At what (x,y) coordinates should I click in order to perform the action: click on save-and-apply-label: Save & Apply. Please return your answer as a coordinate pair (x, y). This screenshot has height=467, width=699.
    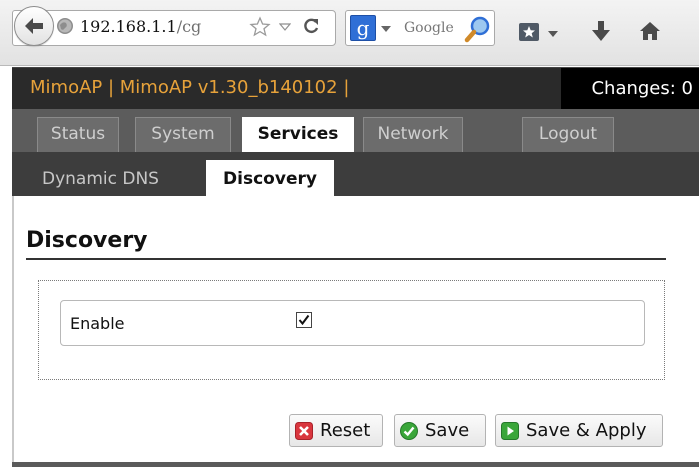
    Looking at the image, I should click on (586, 430).